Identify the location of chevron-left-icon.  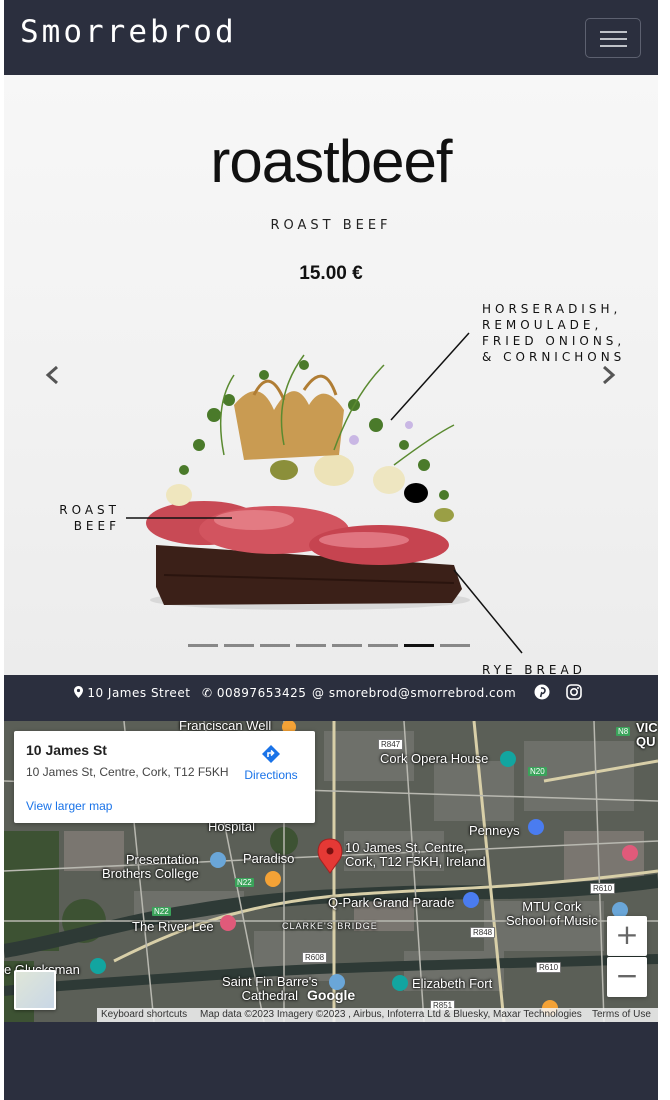
(51, 375).